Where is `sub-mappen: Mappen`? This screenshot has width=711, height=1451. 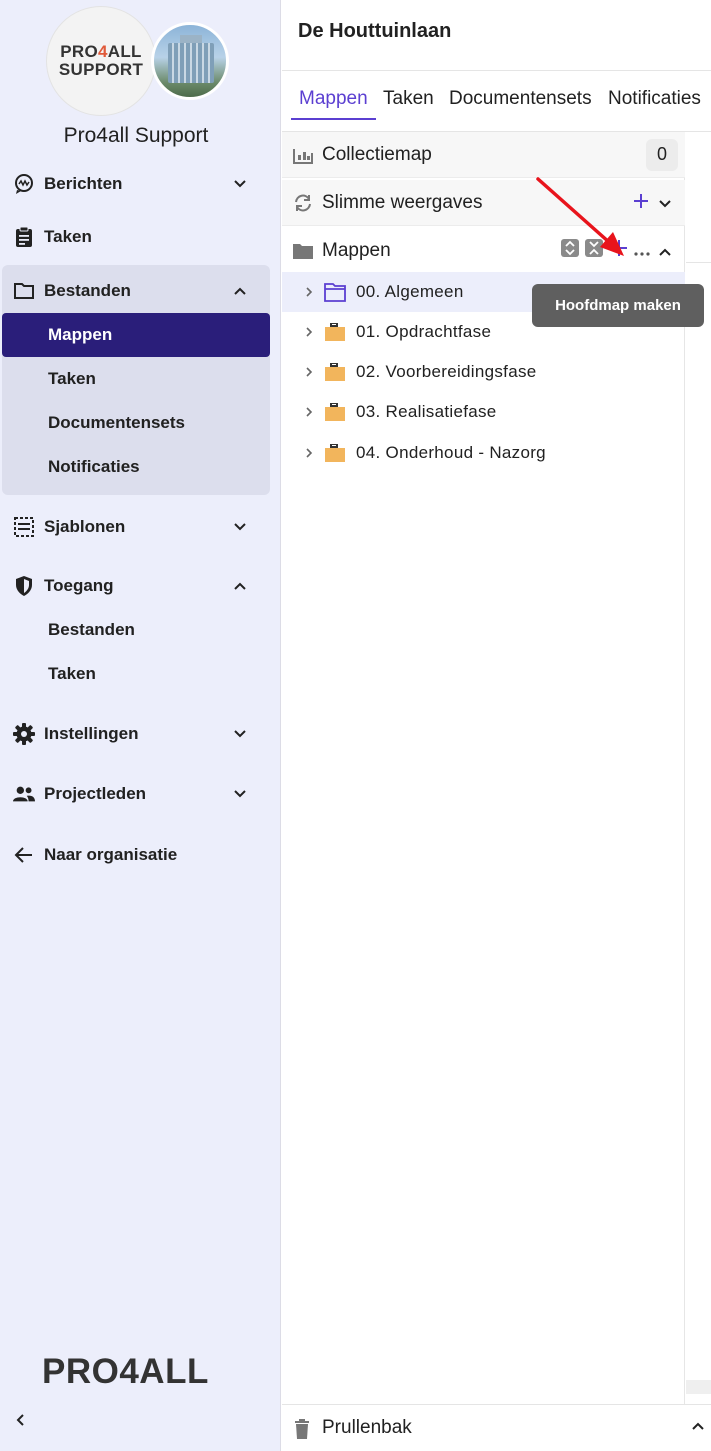
sub-mappen: Mappen is located at coordinates (136, 335).